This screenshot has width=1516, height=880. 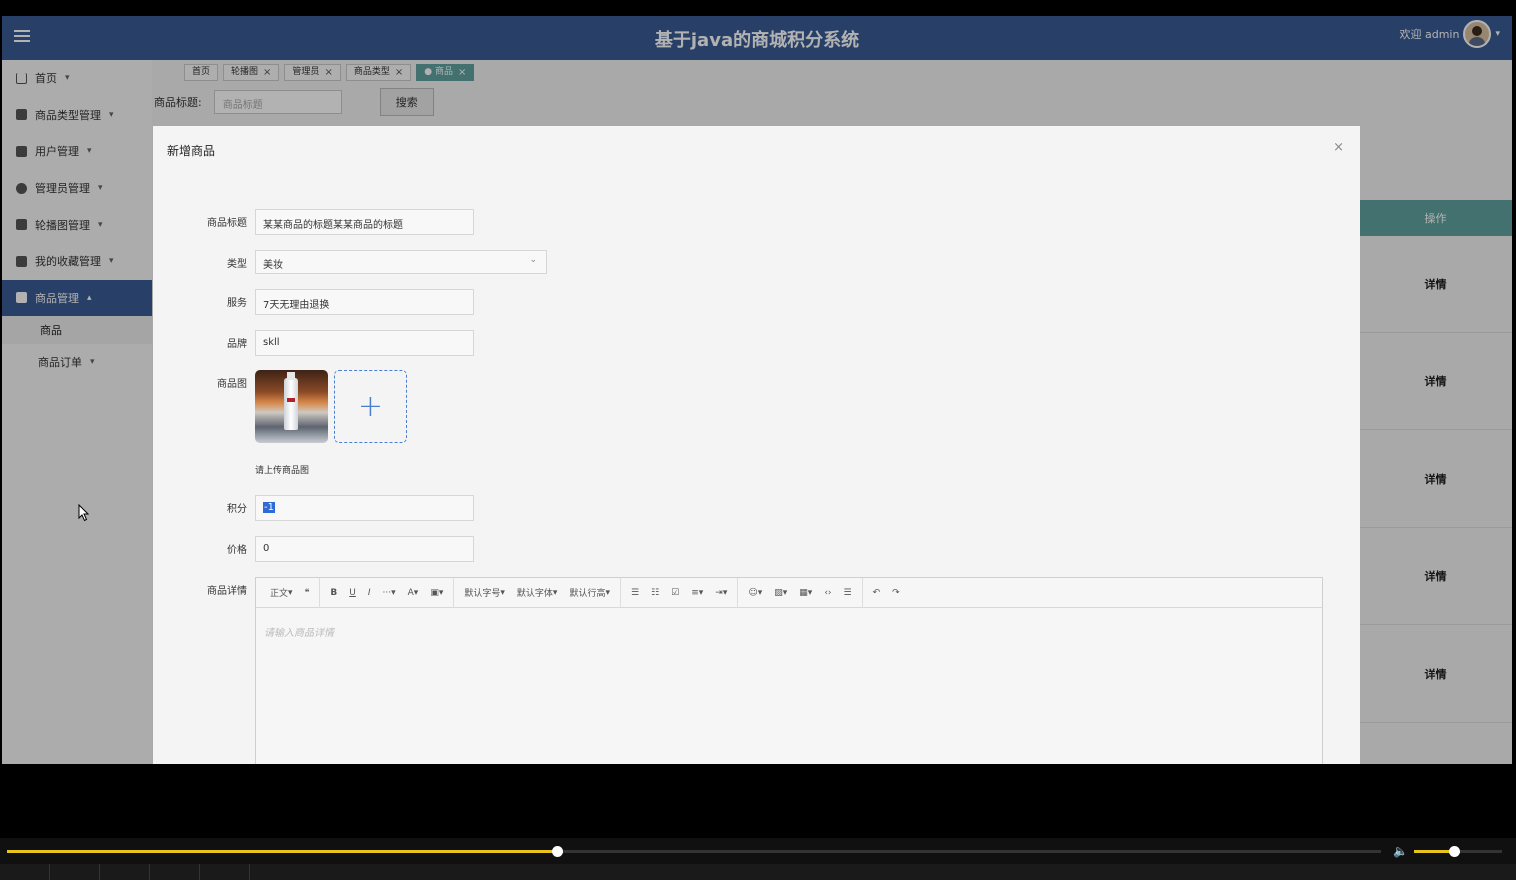 What do you see at coordinates (310, 592) in the screenshot?
I see `quote-icon: ❝` at bounding box center [310, 592].